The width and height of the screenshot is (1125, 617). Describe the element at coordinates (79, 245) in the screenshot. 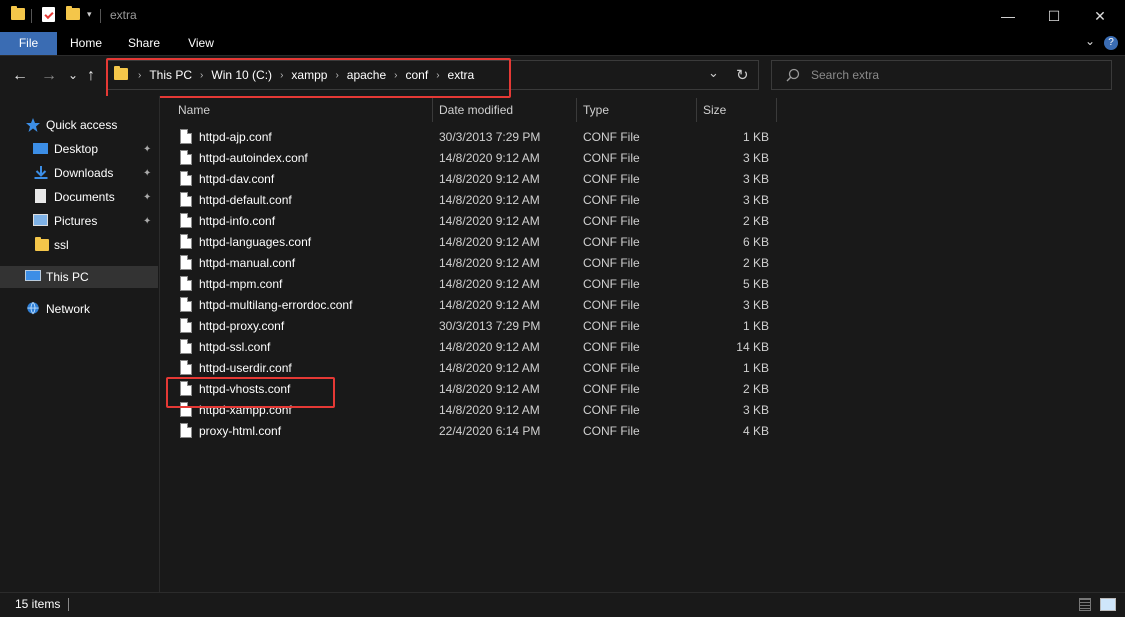

I see `sidebar-item-ssl: ssl` at that location.